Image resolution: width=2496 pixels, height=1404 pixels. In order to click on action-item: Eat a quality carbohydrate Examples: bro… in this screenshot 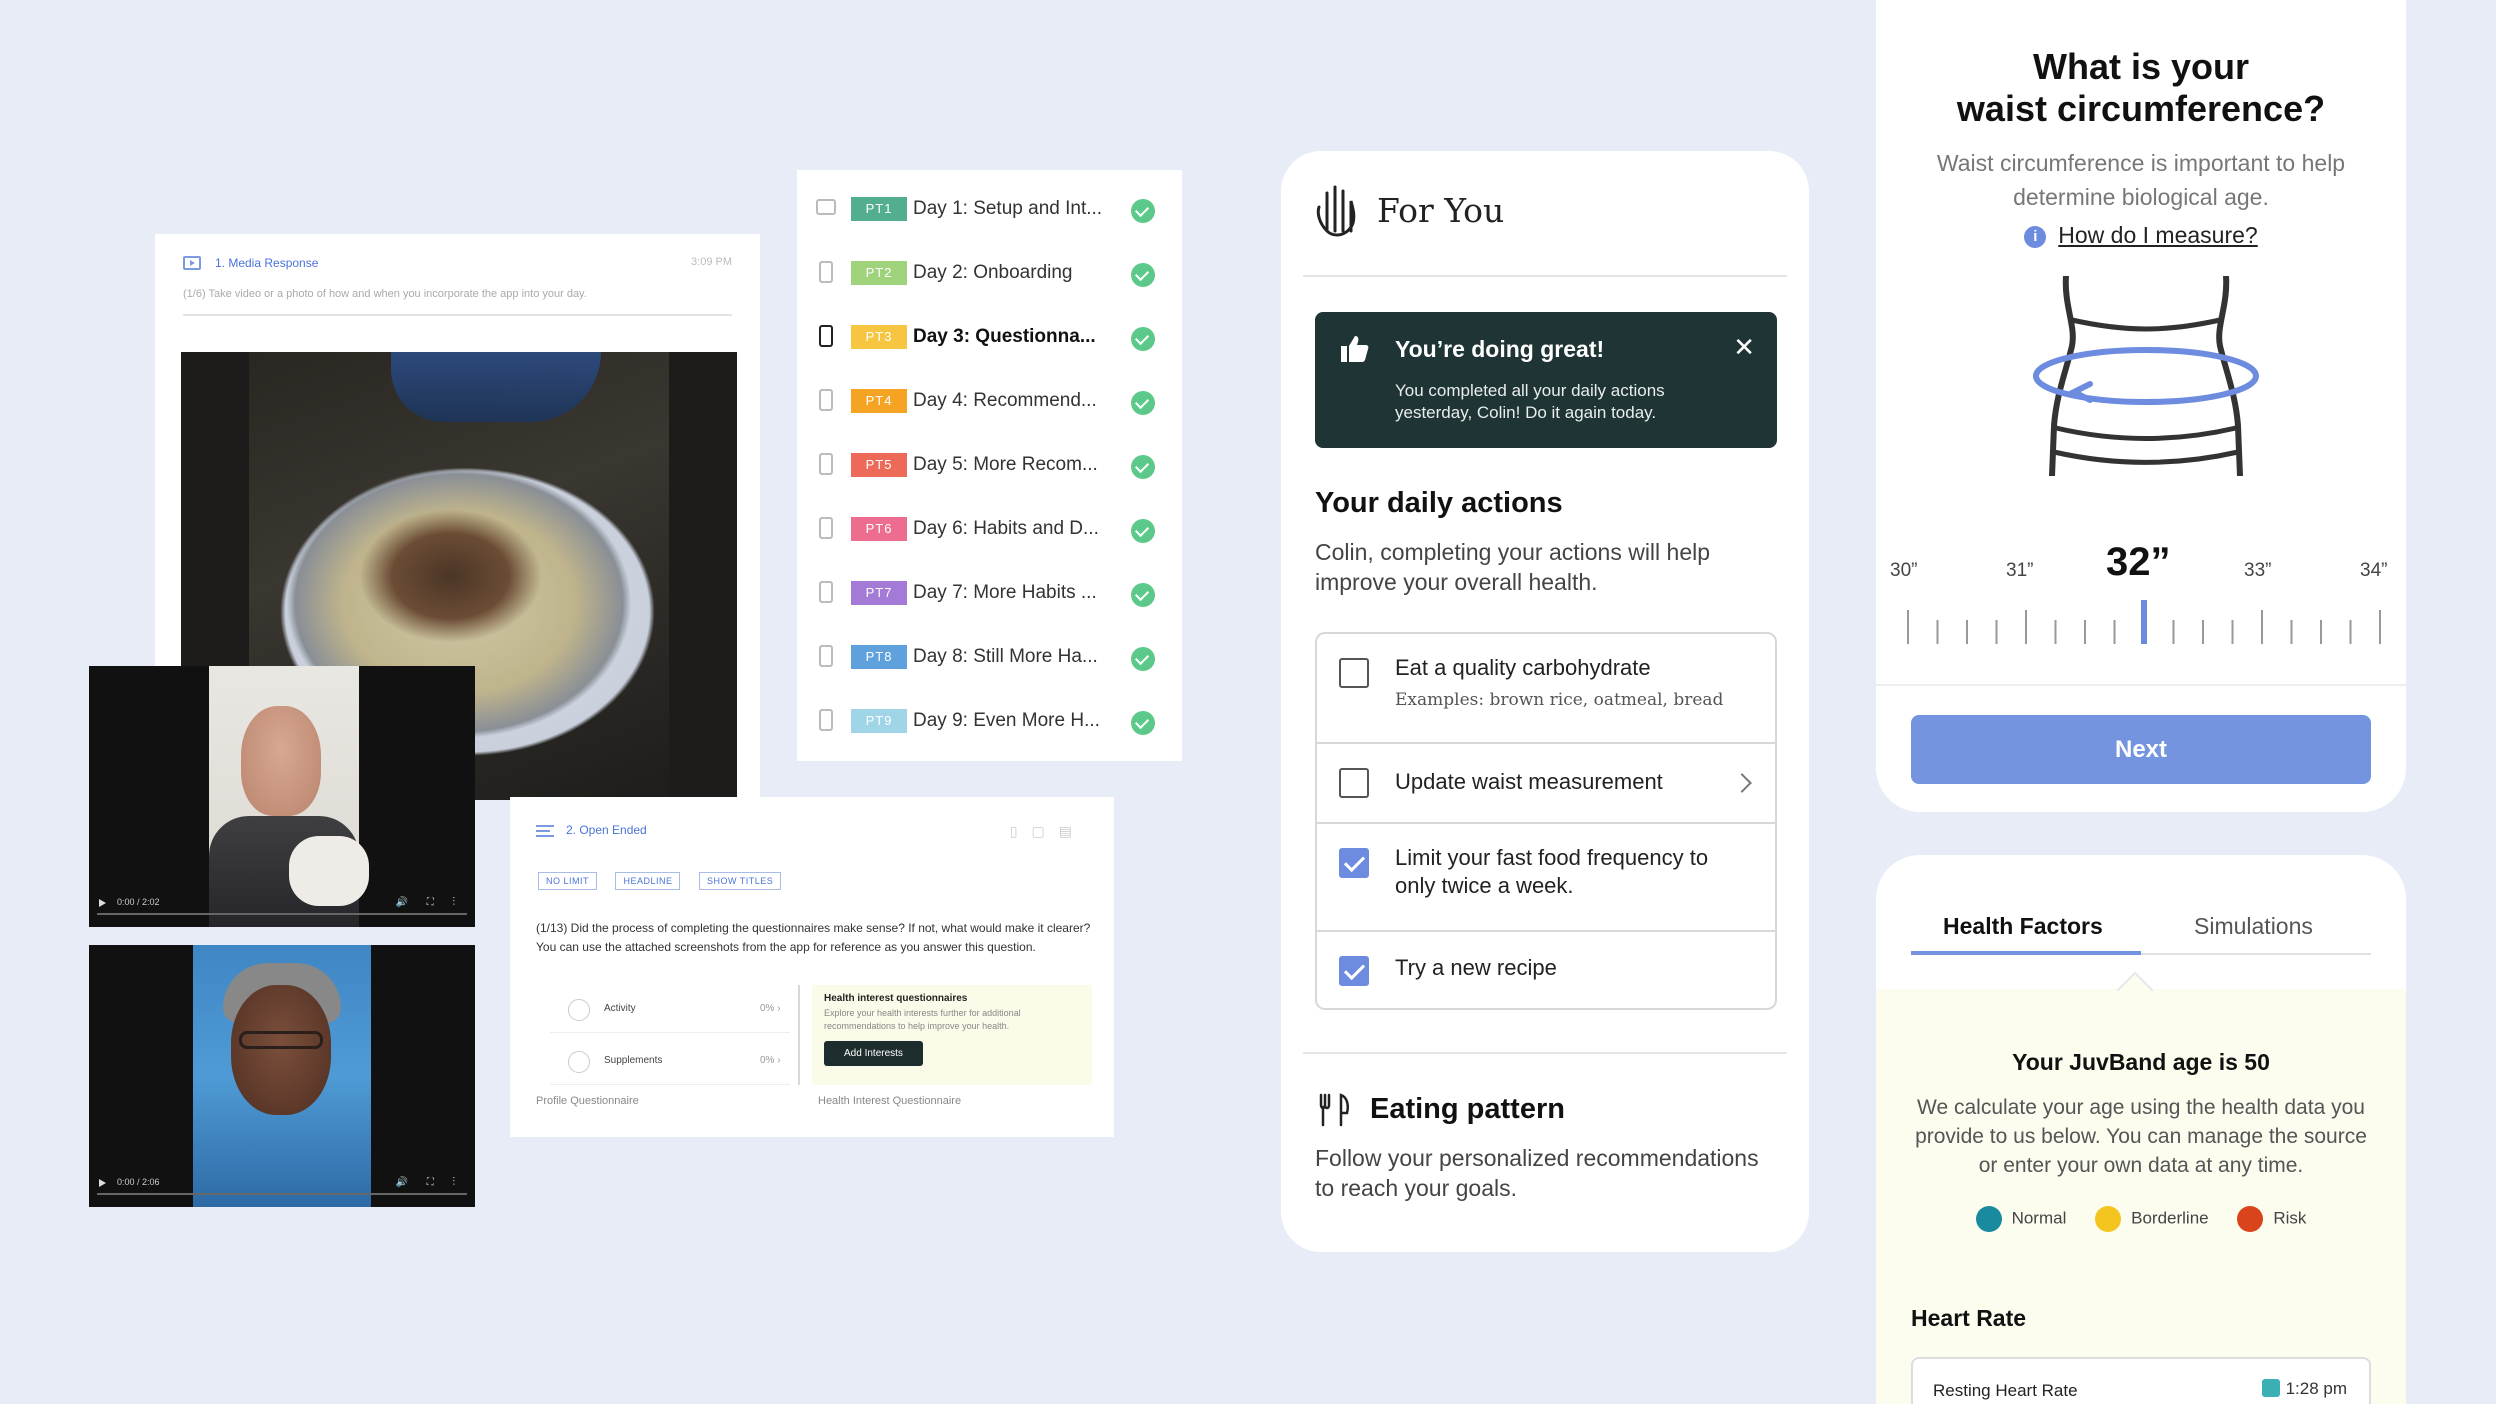, I will do `click(1546, 689)`.